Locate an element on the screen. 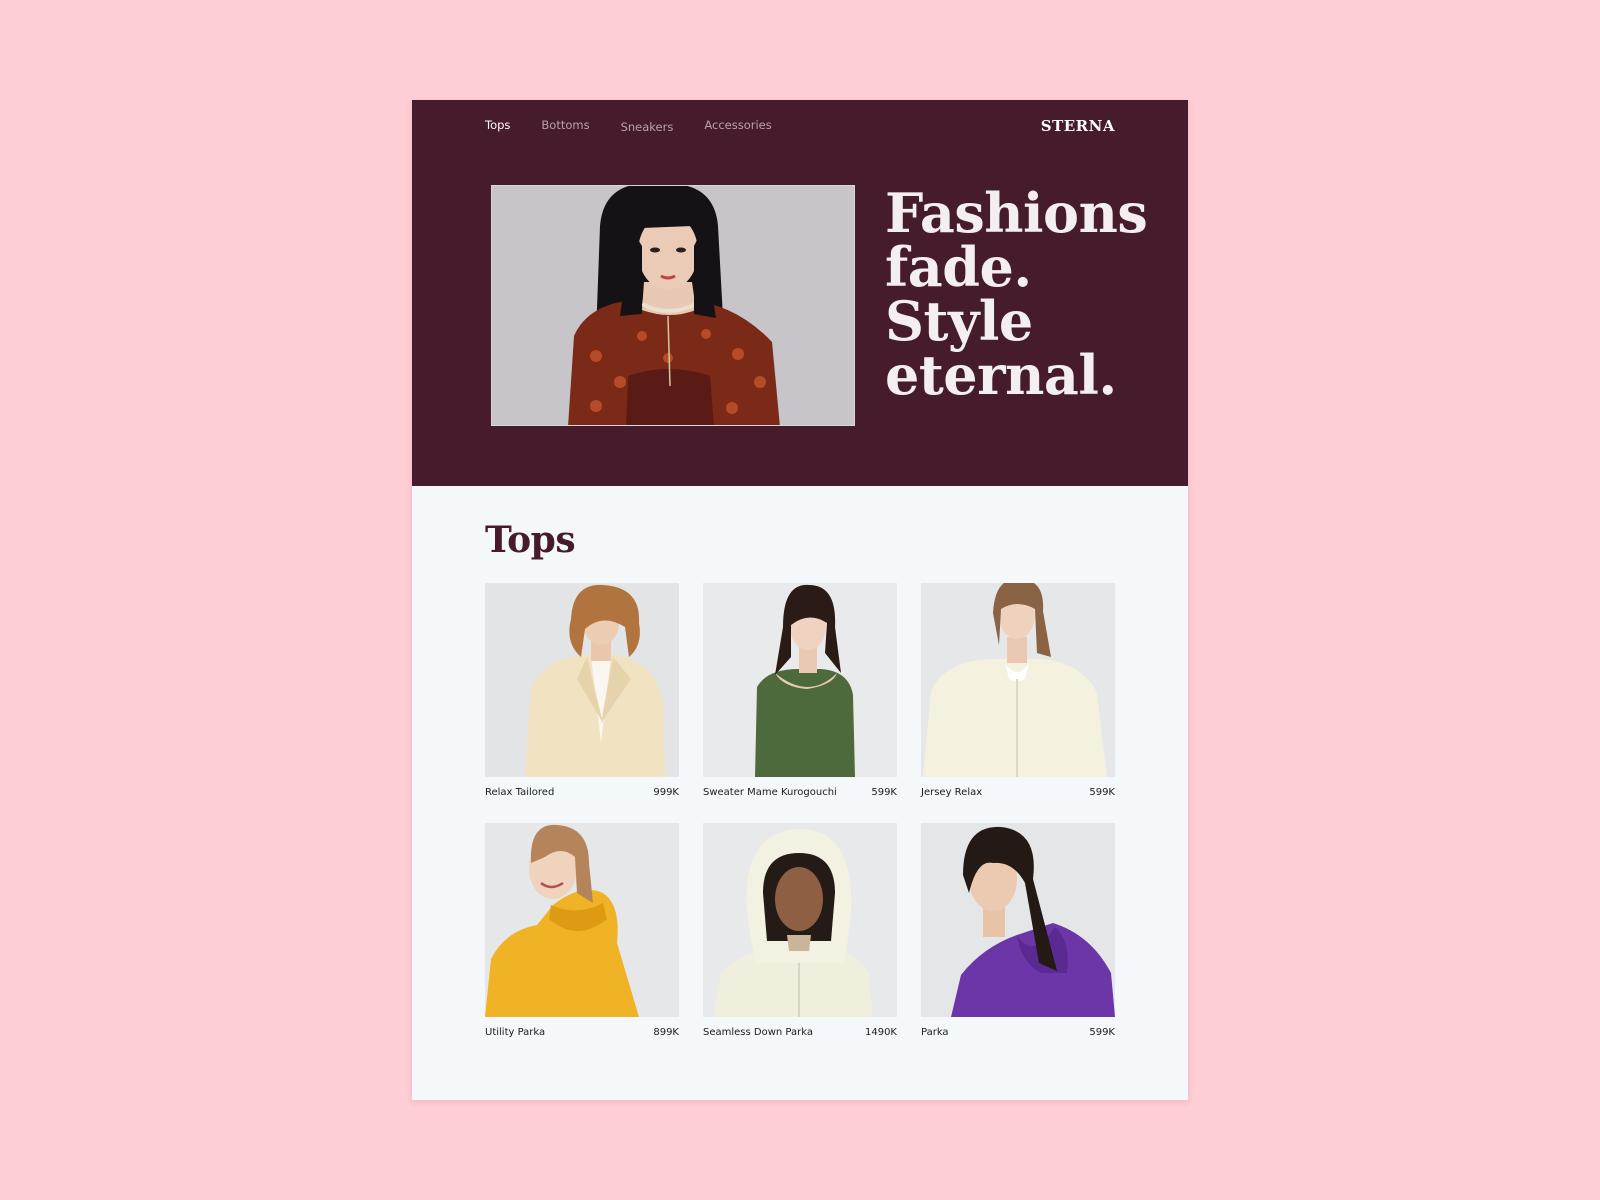 The width and height of the screenshot is (1600, 1200). product-name: Seamless Down Parka is located at coordinates (758, 1033).